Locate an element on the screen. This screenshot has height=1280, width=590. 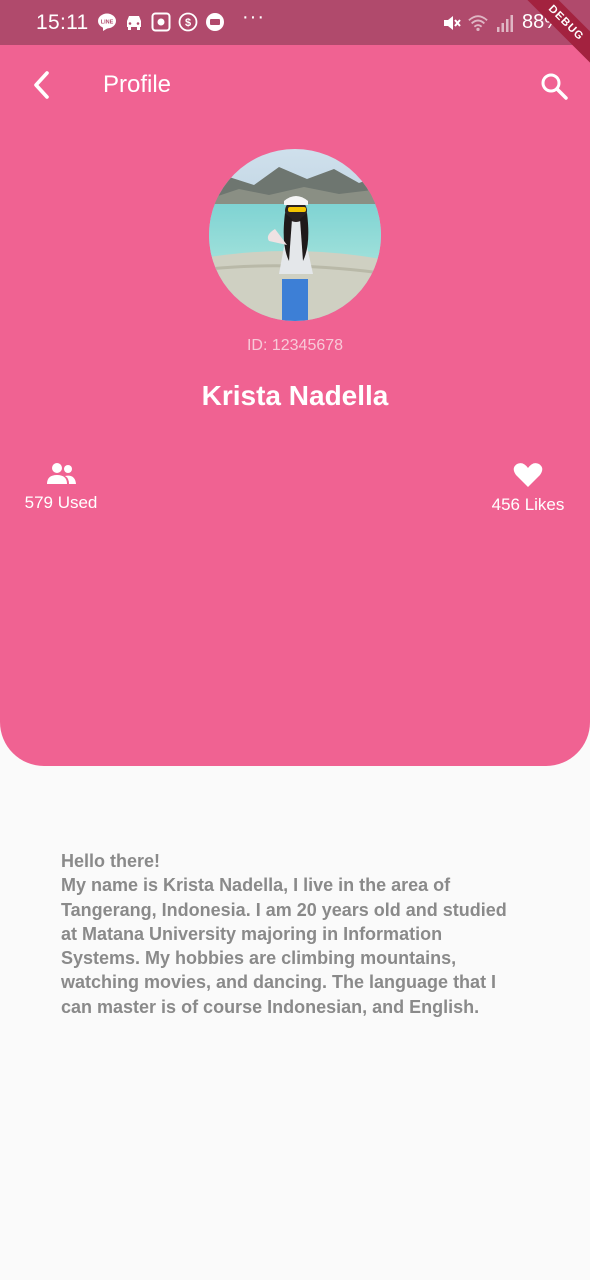
search-icon is located at coordinates (554, 86).